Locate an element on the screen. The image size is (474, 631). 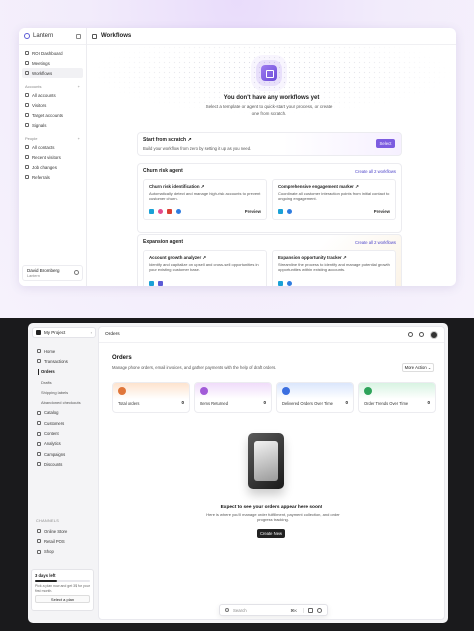
nav-transactions: Transactions is located at coordinates (64, 361).